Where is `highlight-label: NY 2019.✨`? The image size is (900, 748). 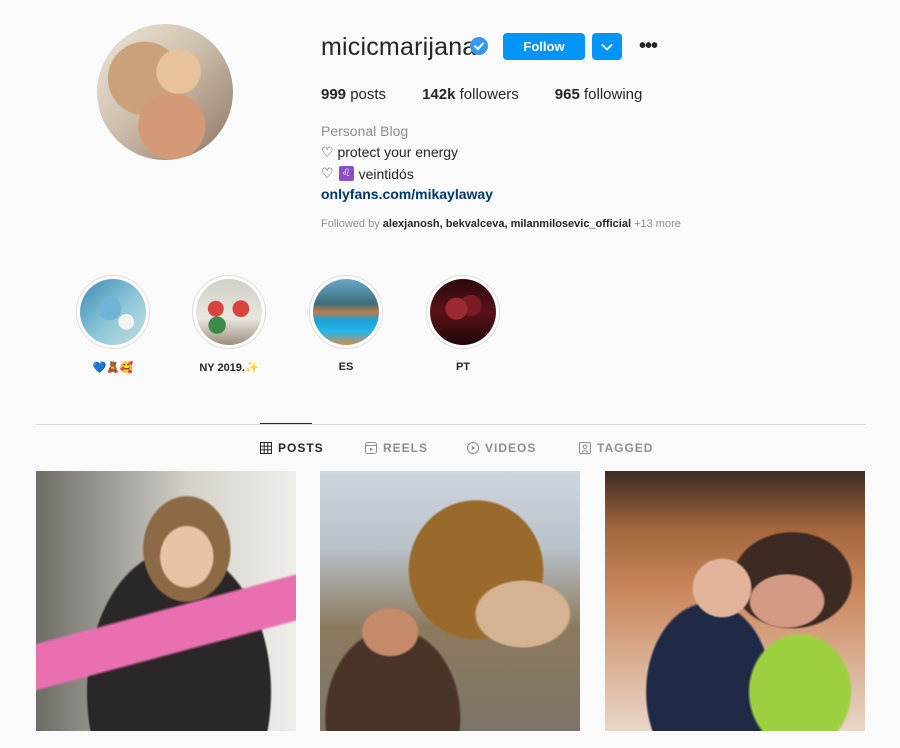
highlight-label: NY 2019.✨ is located at coordinates (229, 368).